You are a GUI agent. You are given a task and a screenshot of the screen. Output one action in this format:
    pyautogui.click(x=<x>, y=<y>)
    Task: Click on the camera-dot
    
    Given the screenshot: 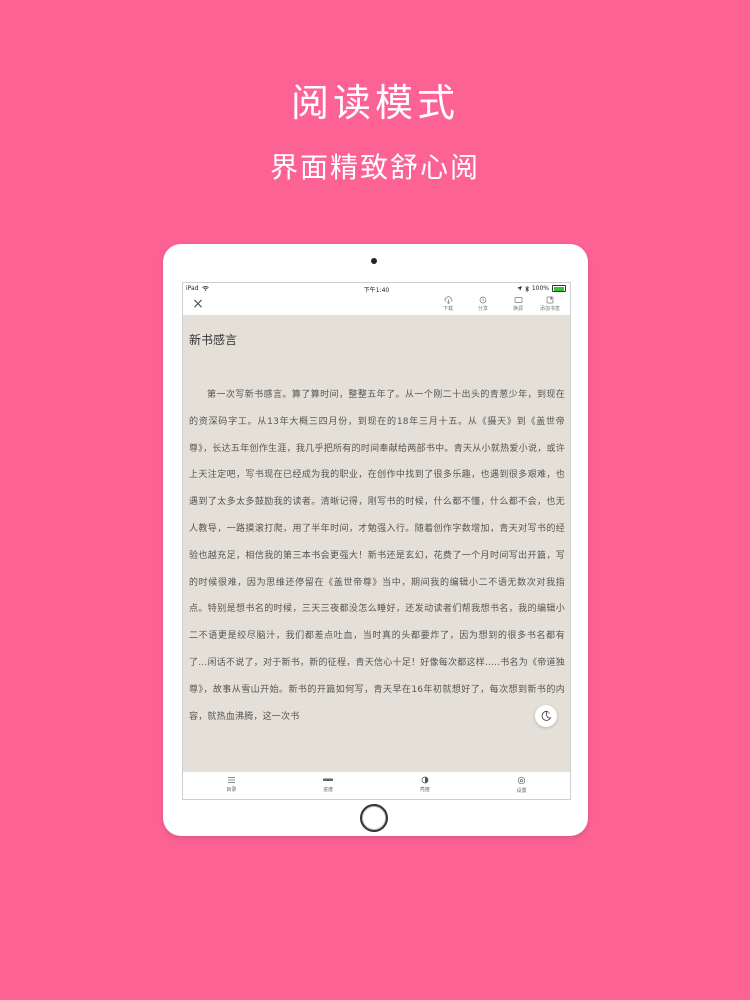 What is the action you would take?
    pyautogui.click(x=374, y=261)
    